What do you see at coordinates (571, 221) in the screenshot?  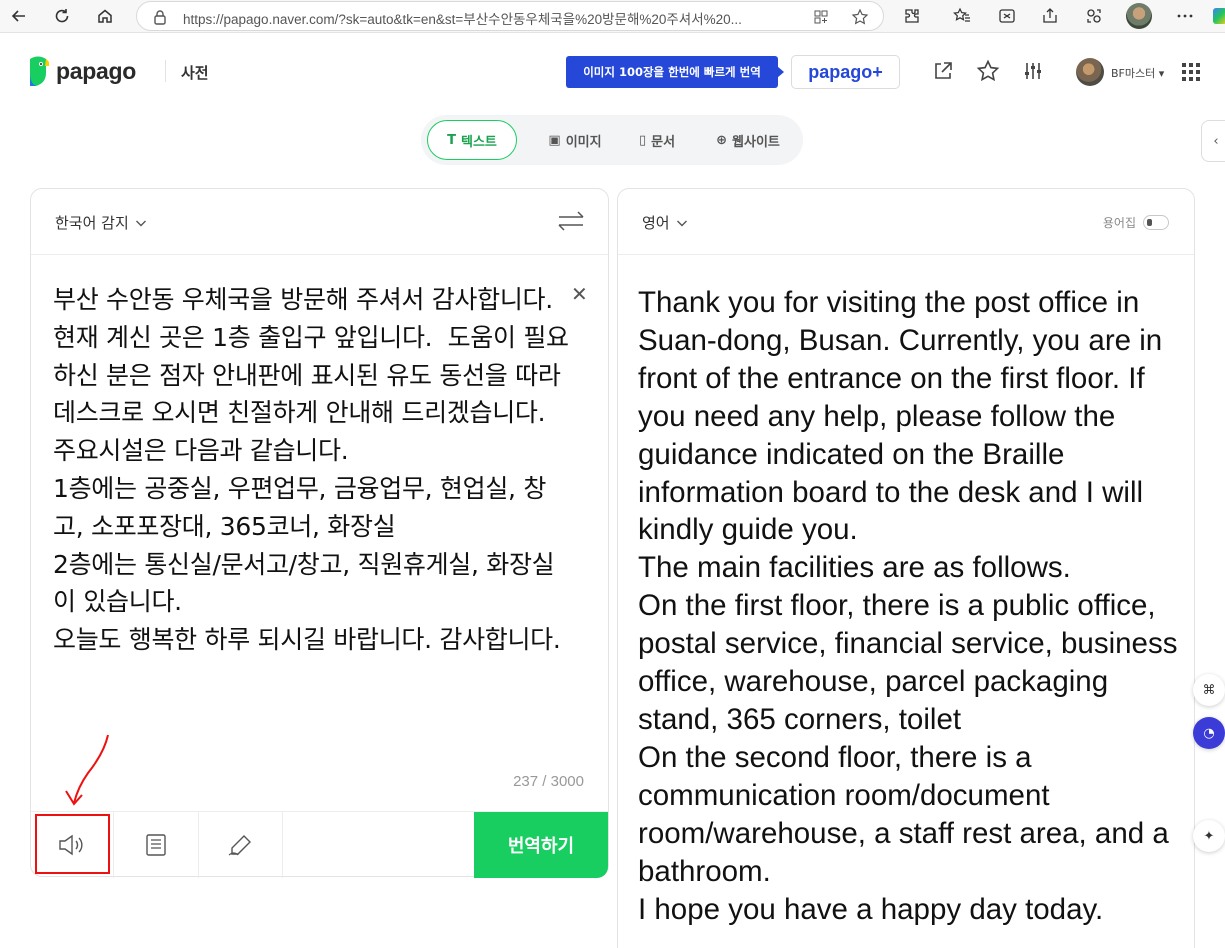 I see `swap-languages-icon` at bounding box center [571, 221].